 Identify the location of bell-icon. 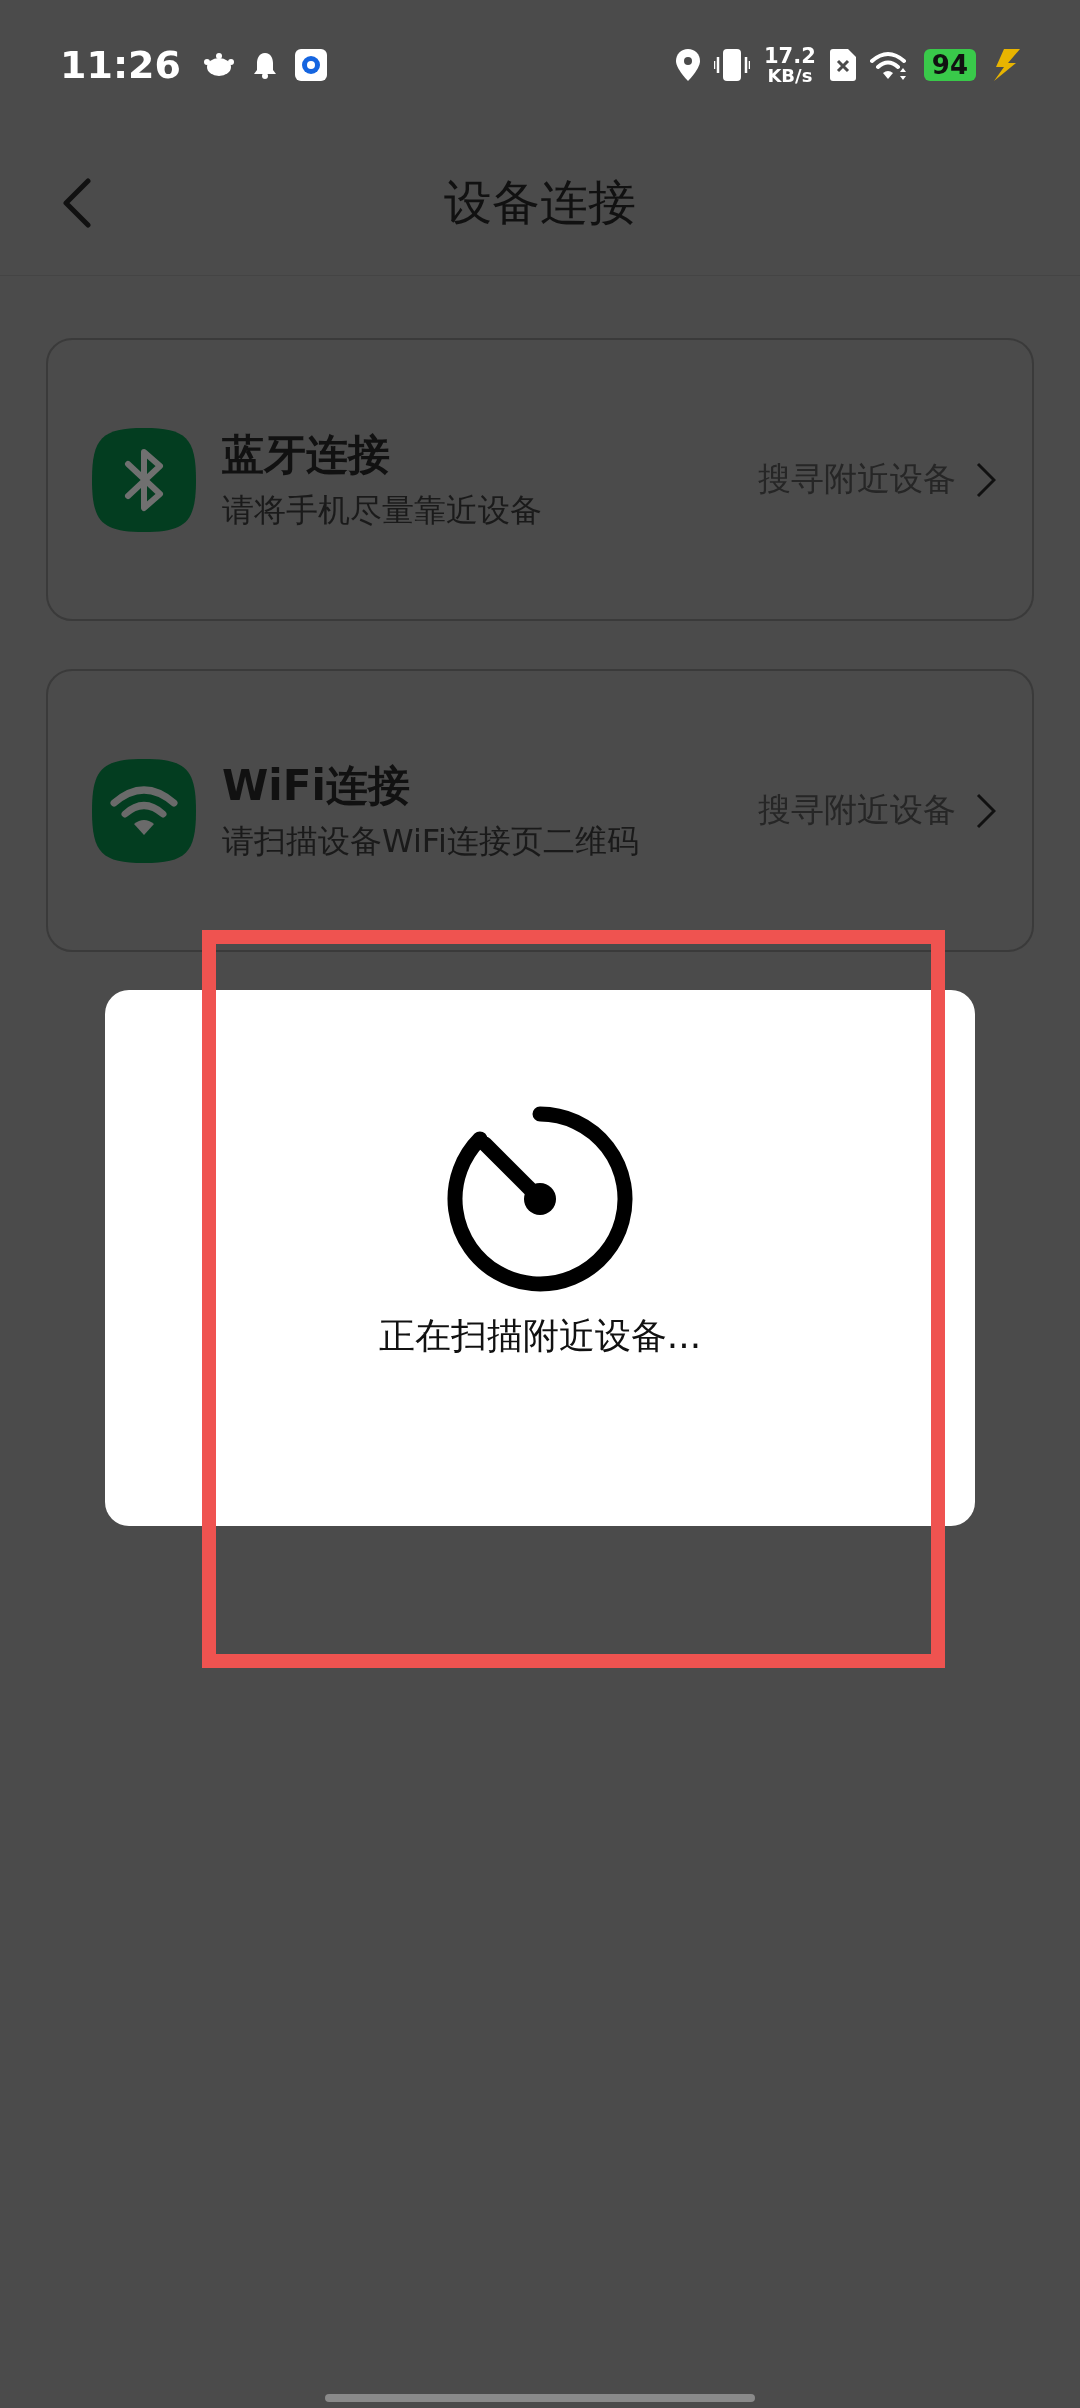
(264, 65).